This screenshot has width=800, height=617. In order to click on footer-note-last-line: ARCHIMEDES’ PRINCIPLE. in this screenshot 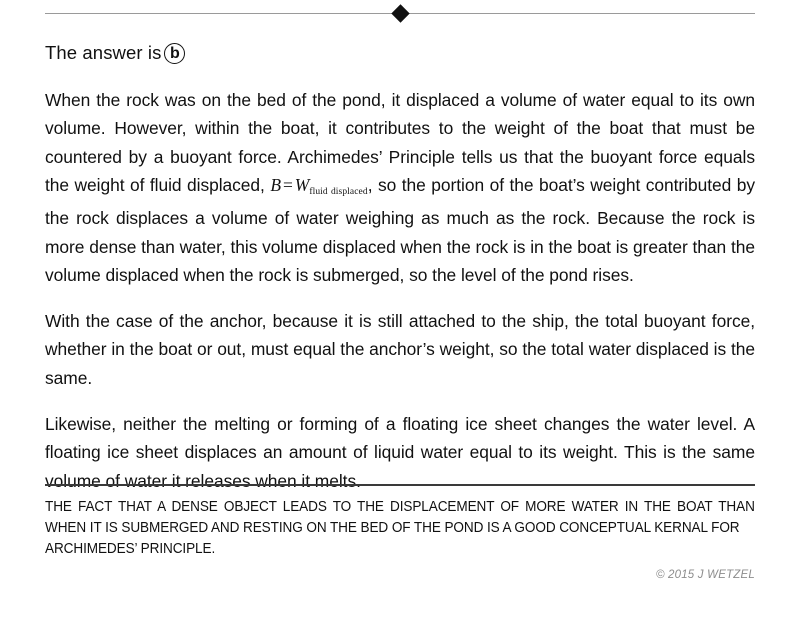, I will do `click(130, 549)`.